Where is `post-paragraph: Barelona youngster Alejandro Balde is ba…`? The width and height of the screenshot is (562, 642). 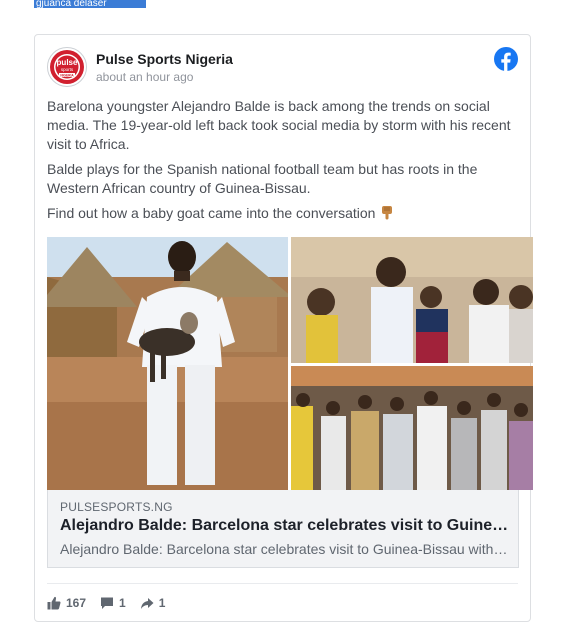
post-paragraph: Barelona youngster Alejandro Balde is ba… is located at coordinates (279, 125).